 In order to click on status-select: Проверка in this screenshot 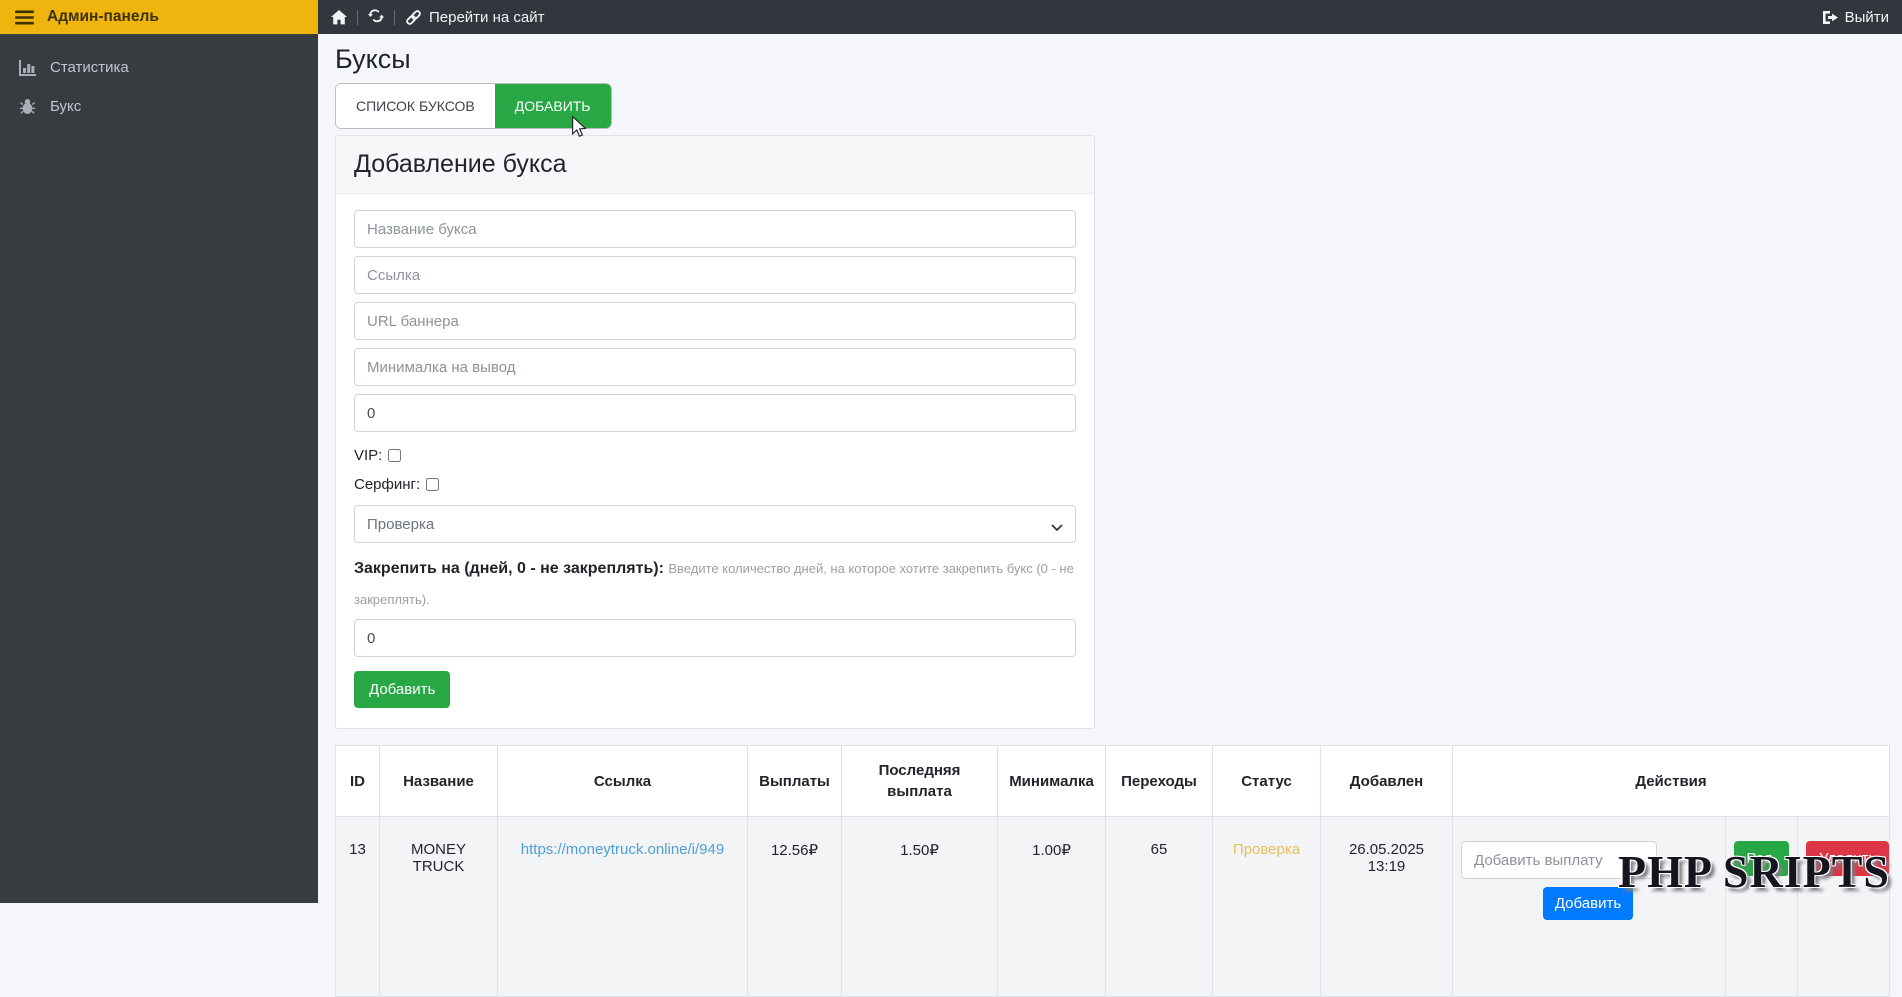, I will do `click(715, 524)`.